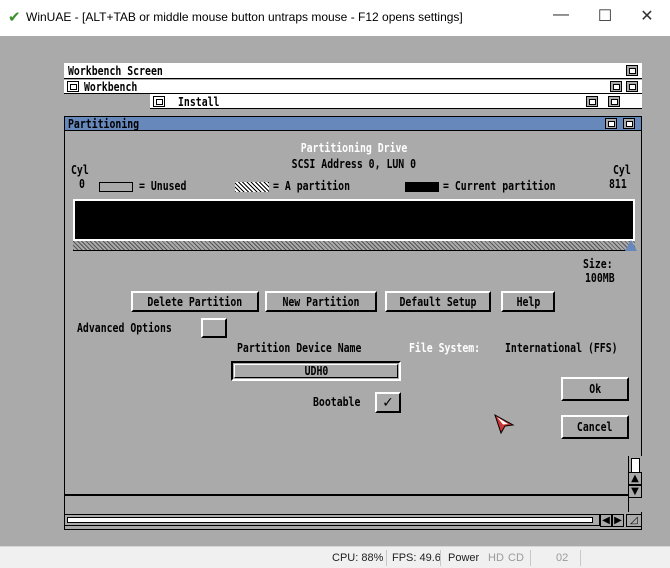 The image size is (670, 568). What do you see at coordinates (353, 71) in the screenshot?
I see `workbench-screen-bar: Workbench Screen` at bounding box center [353, 71].